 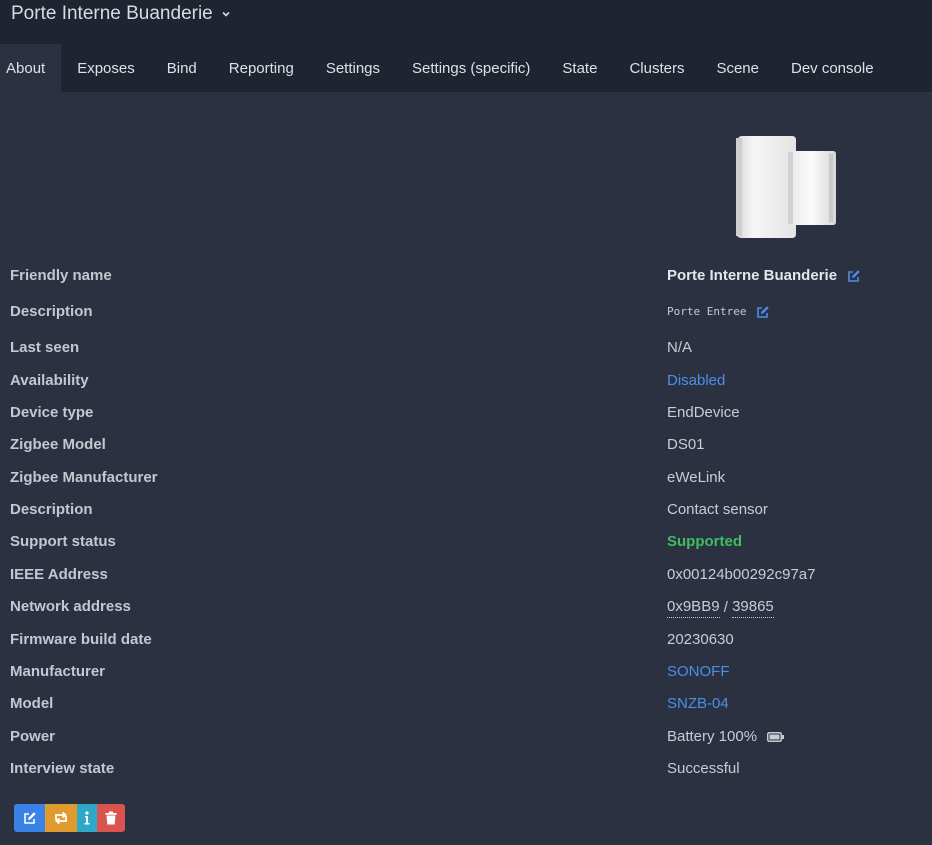 What do you see at coordinates (70, 606) in the screenshot?
I see `network-address-label: Network address` at bounding box center [70, 606].